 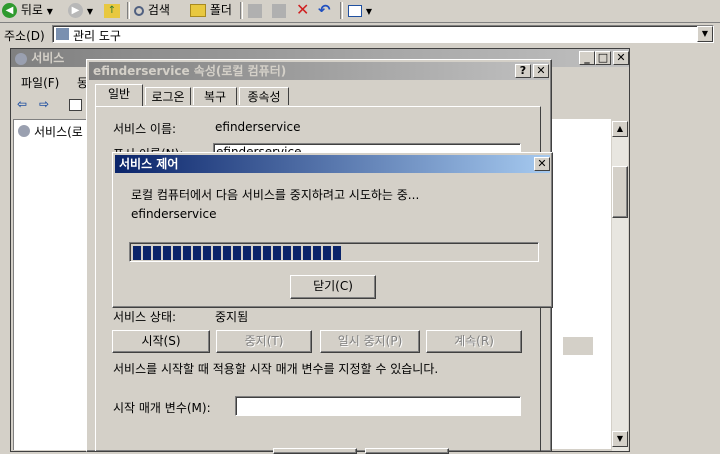 I want to click on folders-button: 폴더, so click(x=211, y=10).